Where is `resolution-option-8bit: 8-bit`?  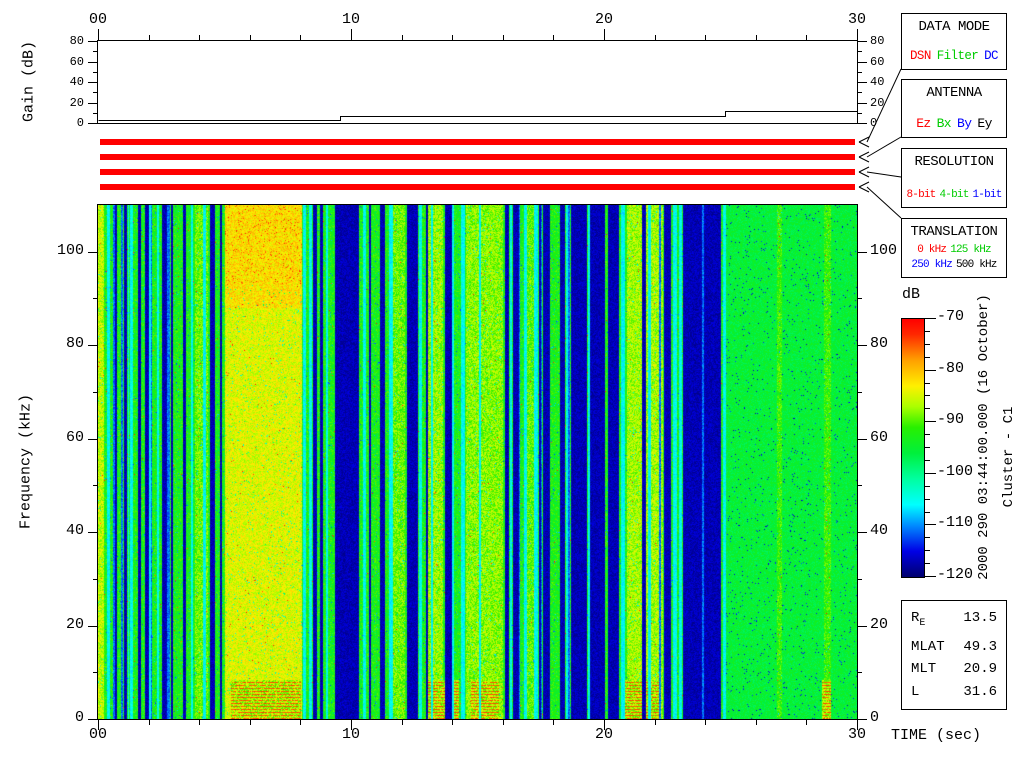 resolution-option-8bit: 8-bit is located at coordinates (921, 195).